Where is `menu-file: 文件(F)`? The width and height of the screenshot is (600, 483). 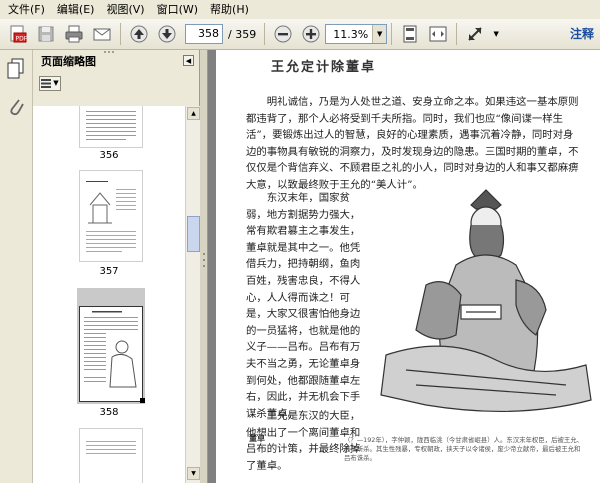 menu-file: 文件(F) is located at coordinates (26, 9).